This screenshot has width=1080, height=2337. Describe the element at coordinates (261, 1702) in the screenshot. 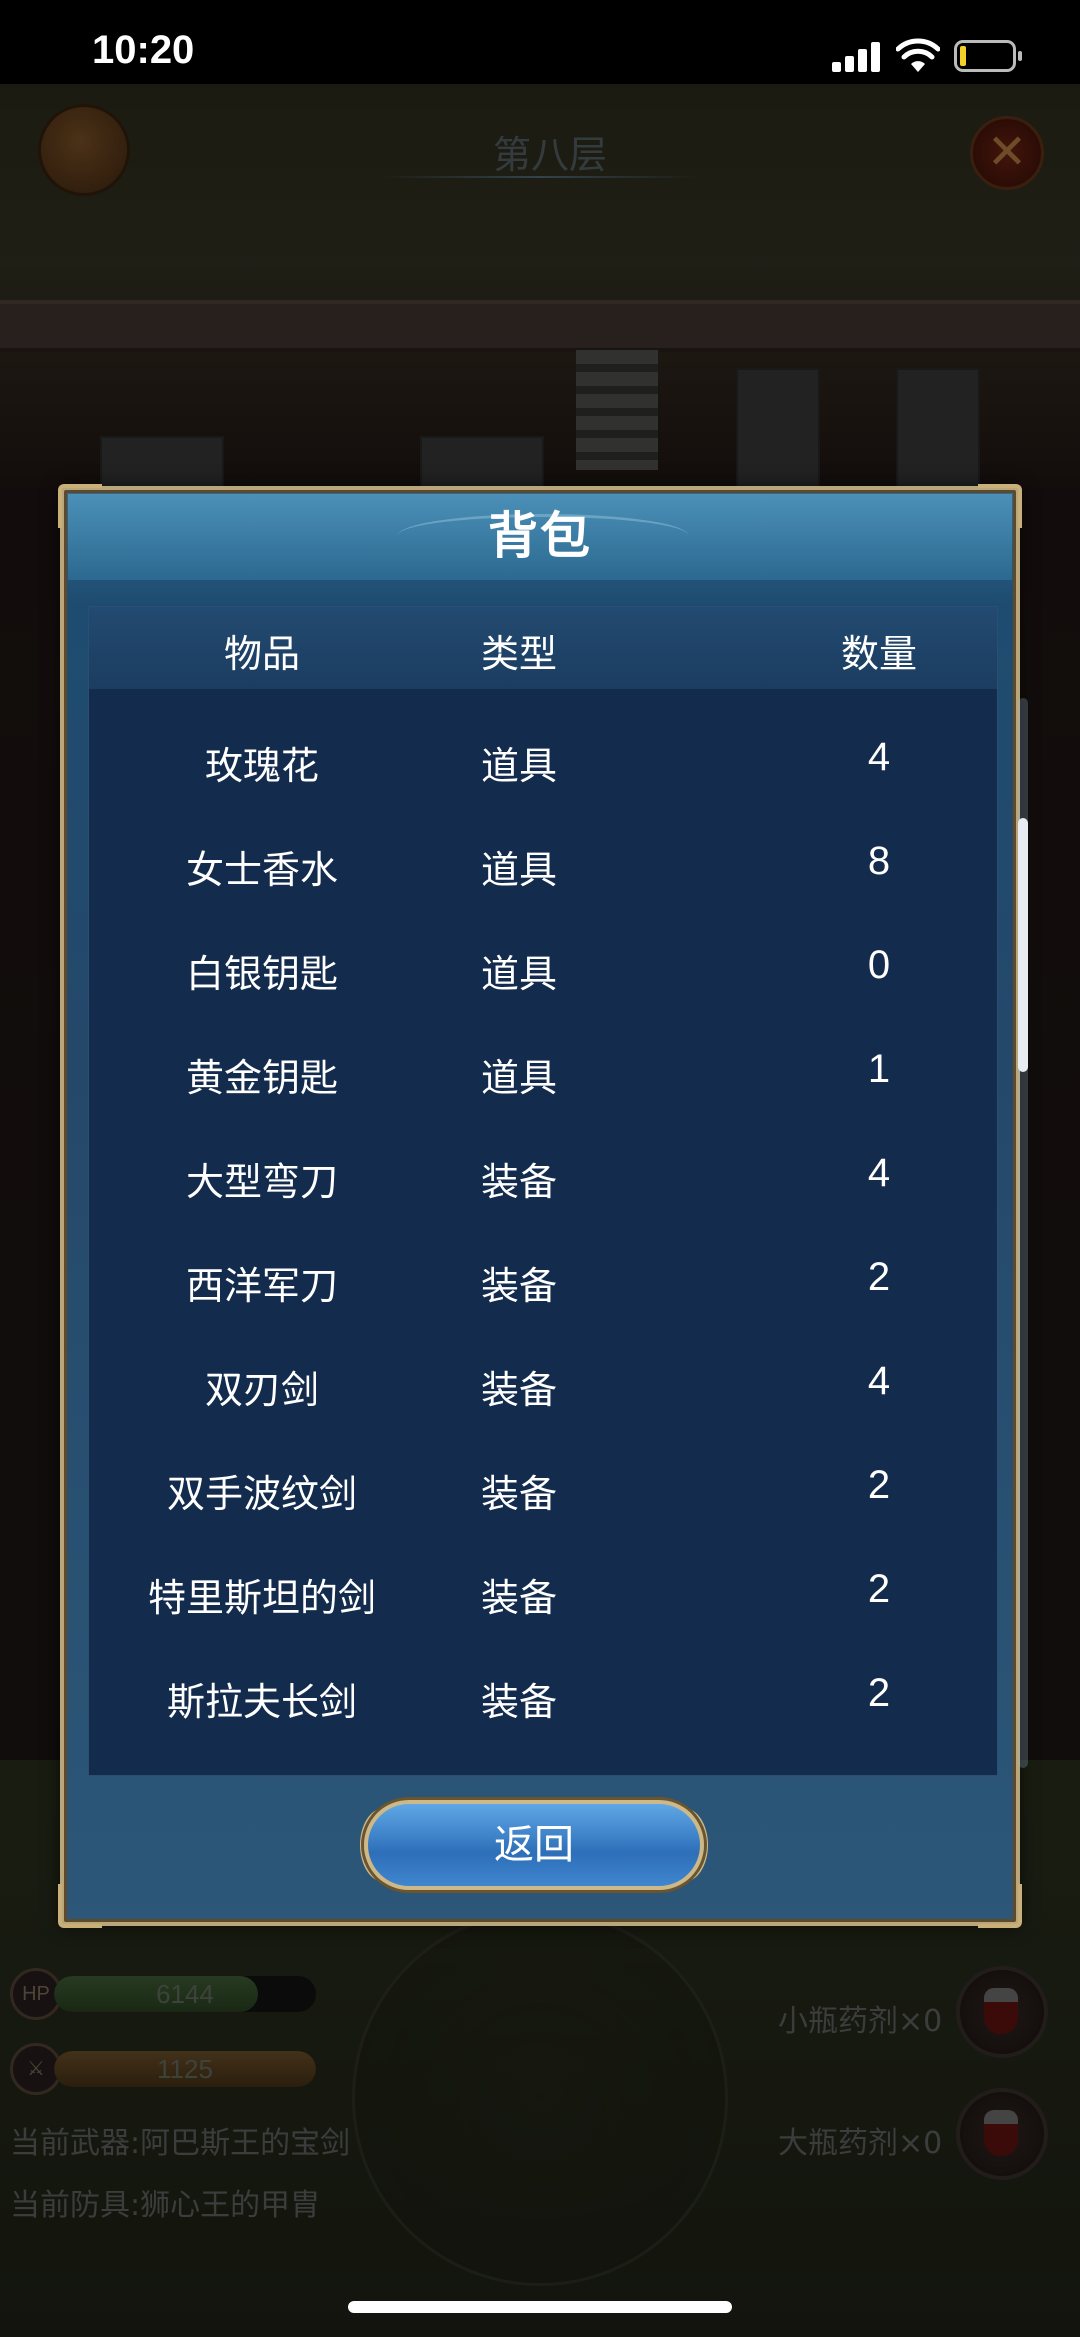

I see `item-name: 斯拉夫长剑` at that location.